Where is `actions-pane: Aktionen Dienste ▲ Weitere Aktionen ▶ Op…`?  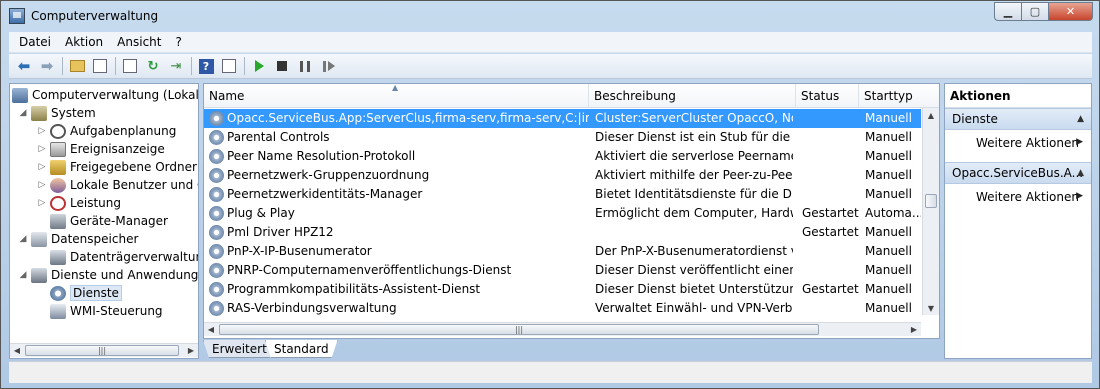 actions-pane: Aktionen Dienste ▲ Weitere Aktionen ▶ Op… is located at coordinates (1018, 221).